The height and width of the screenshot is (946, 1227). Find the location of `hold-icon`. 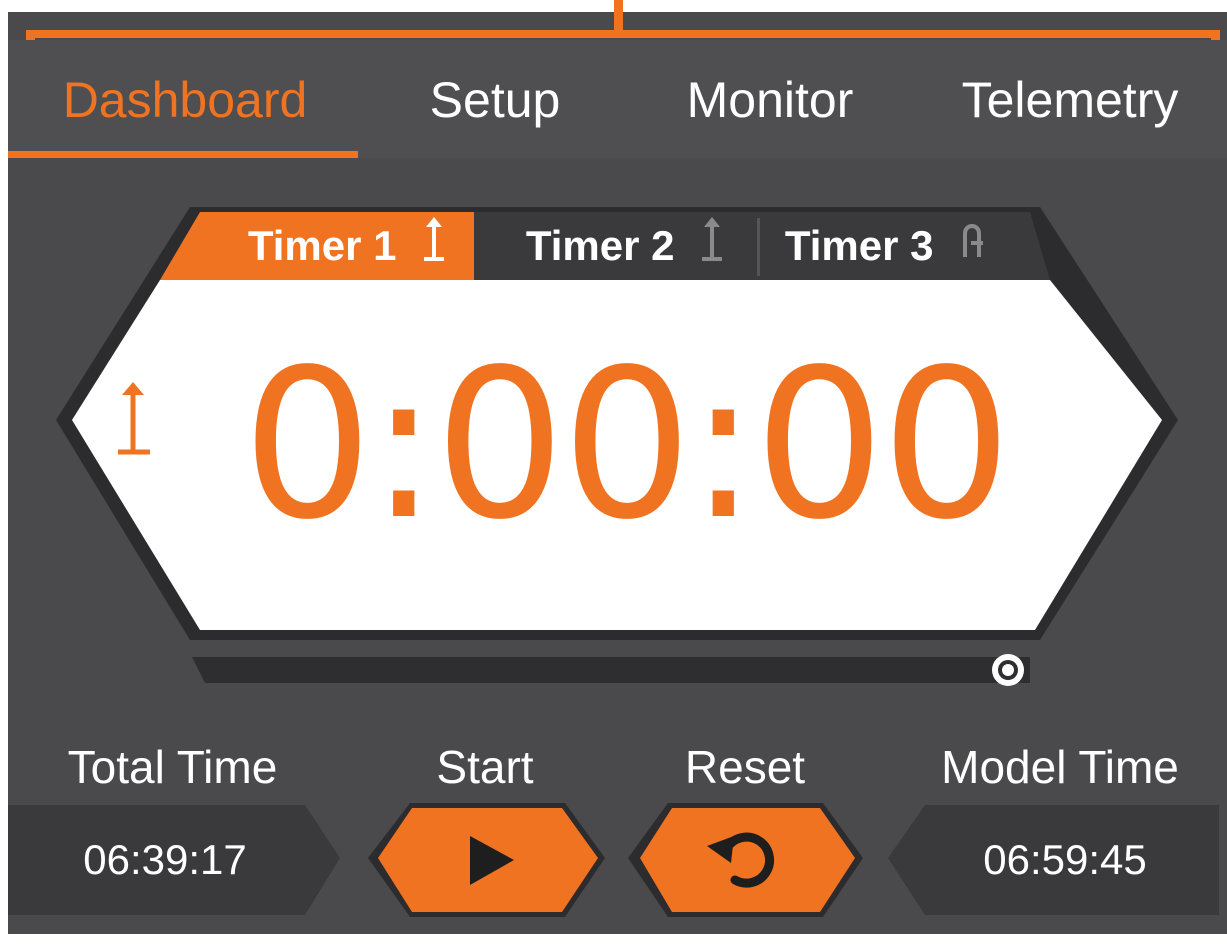

hold-icon is located at coordinates (972, 249).